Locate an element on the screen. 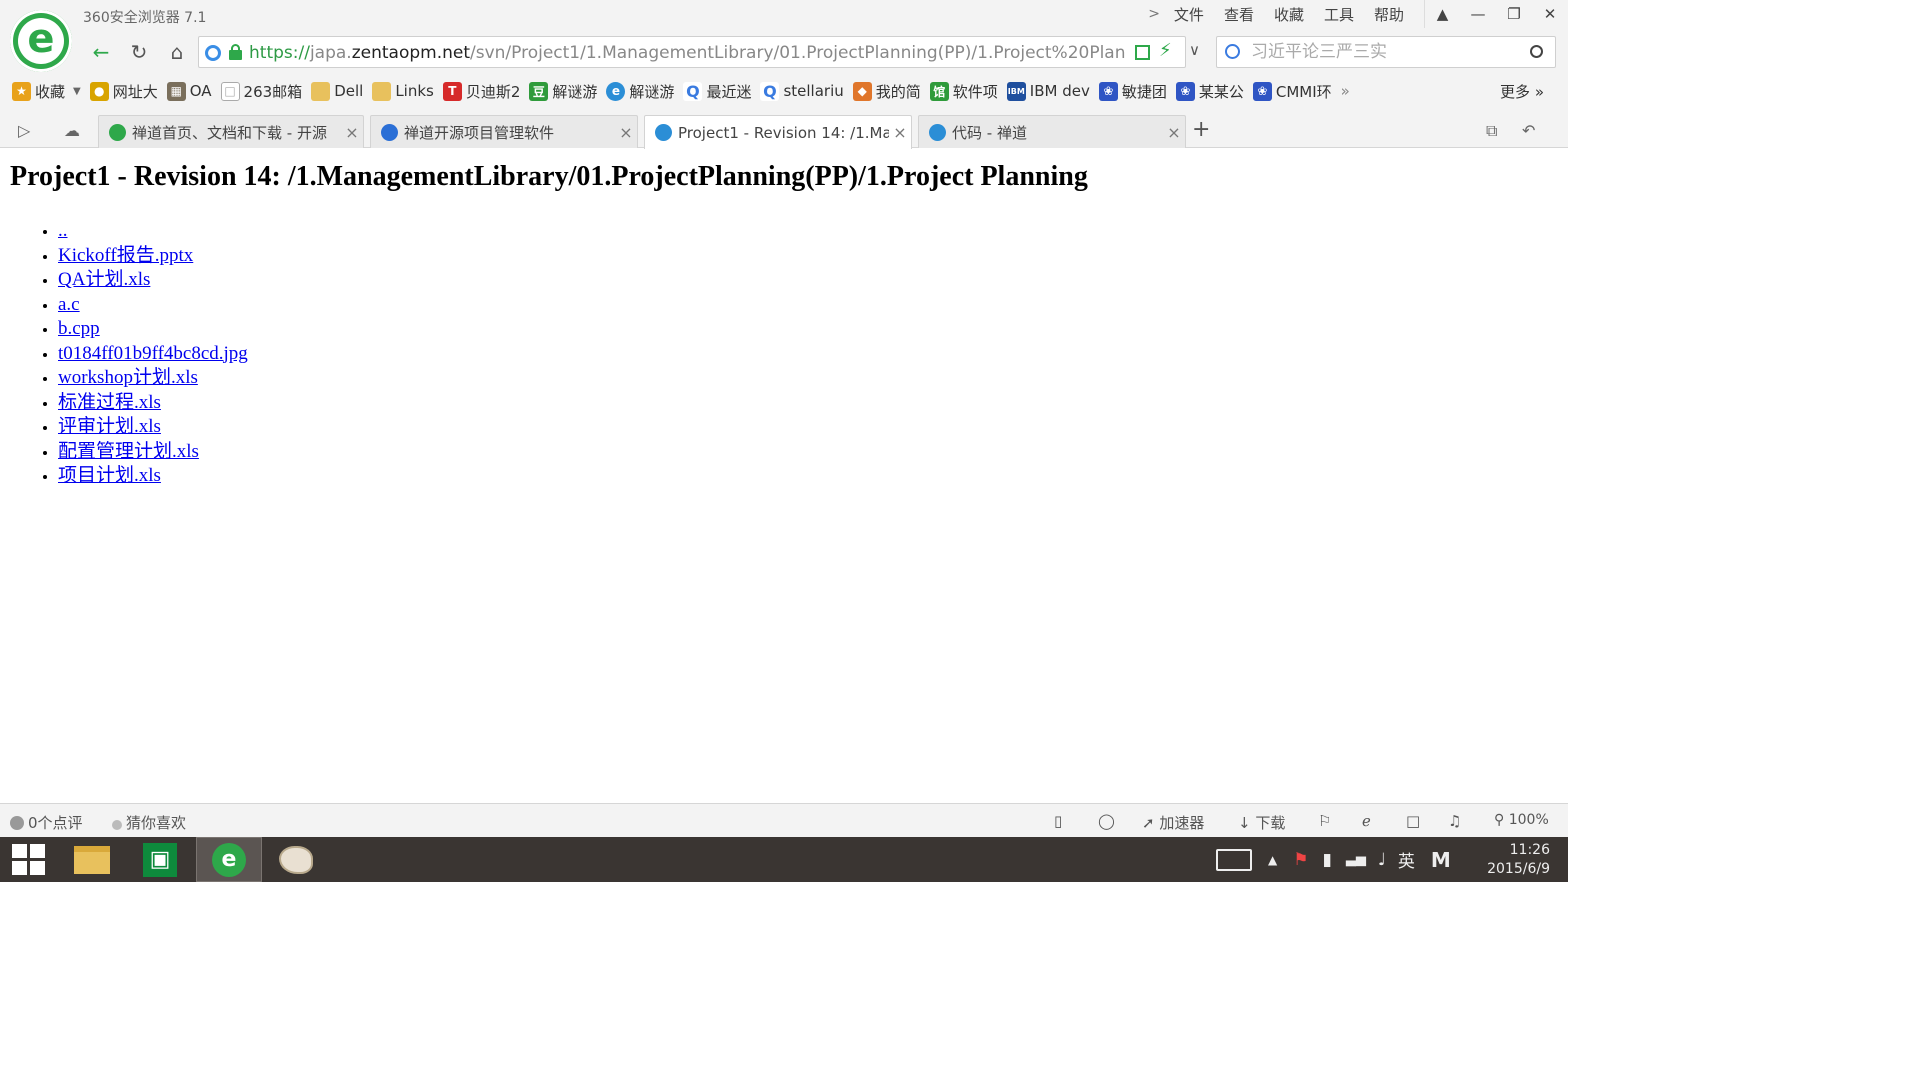 Image resolution: width=1920 pixels, height=1080 pixels. refresh-icon: ↻ is located at coordinates (139, 53).